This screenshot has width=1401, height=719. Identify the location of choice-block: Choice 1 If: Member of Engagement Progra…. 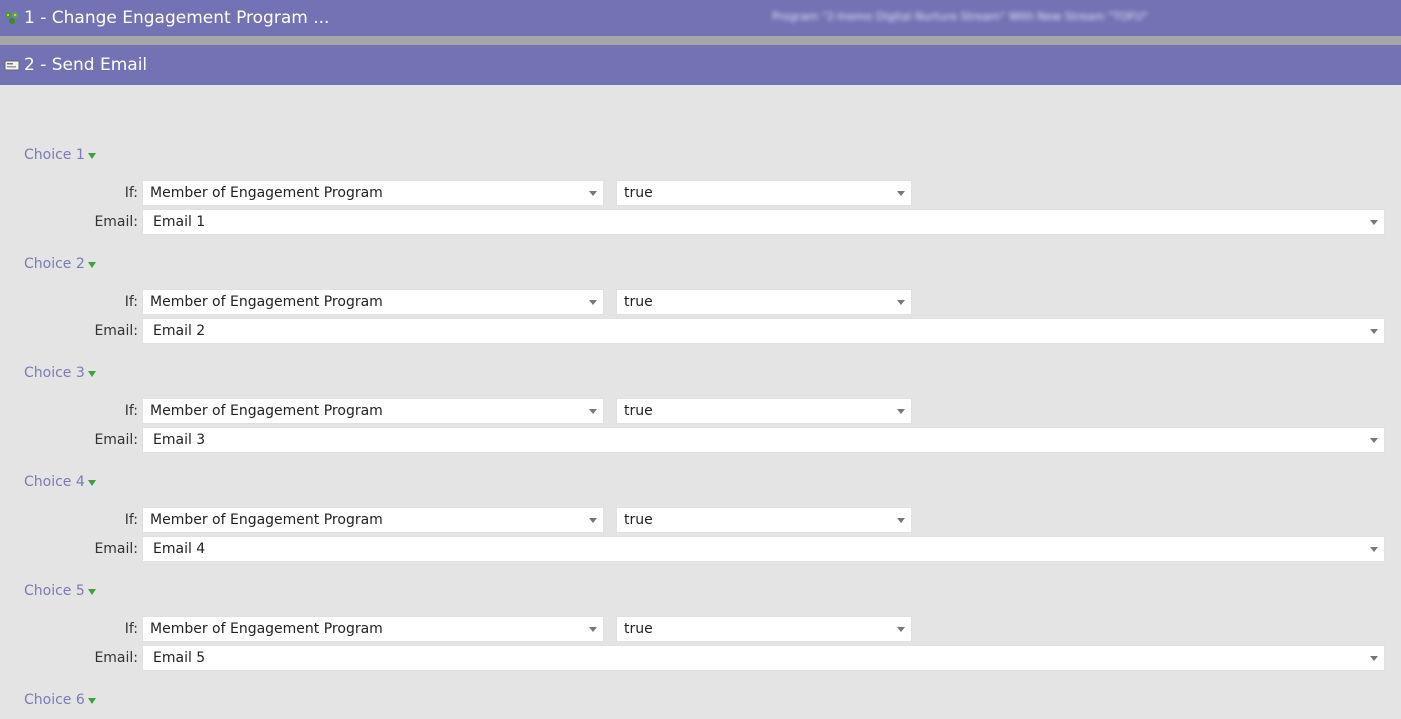
(704, 201).